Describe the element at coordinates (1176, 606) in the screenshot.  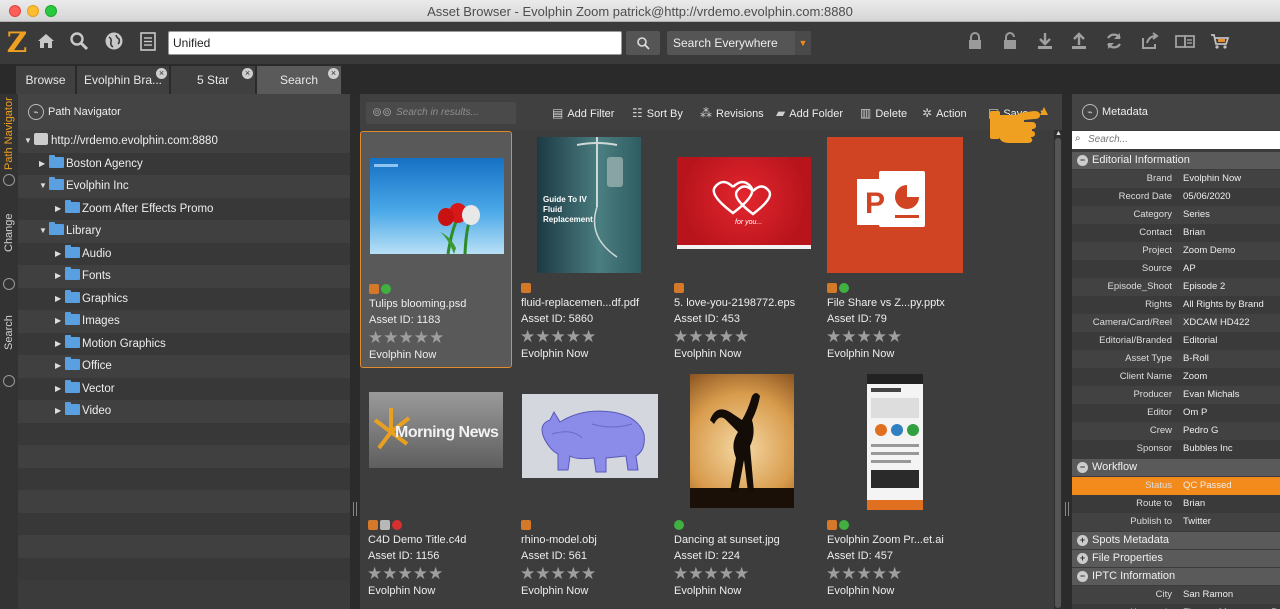
I see `metadata-row: Keywords Flowers,Monuments,Pe` at that location.